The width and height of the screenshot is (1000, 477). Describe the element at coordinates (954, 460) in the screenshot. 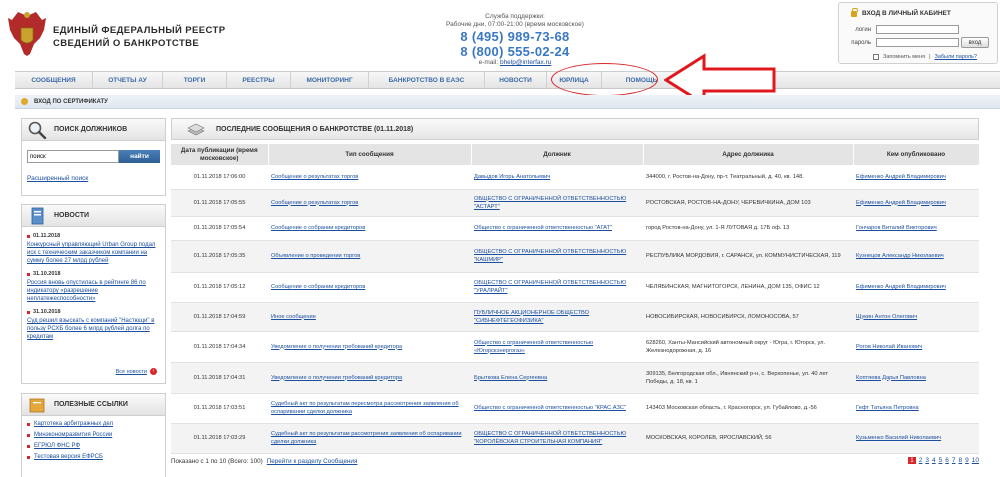

I see `page-link-7: 7` at that location.